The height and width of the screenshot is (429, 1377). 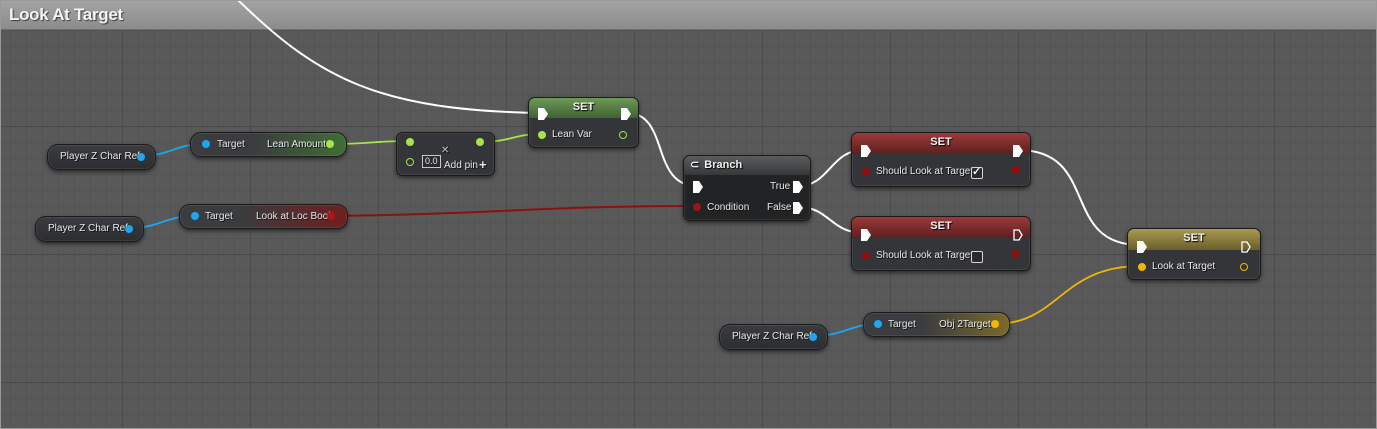 I want to click on player-ref-node-2: Player Z Char Ref, so click(x=89, y=229).